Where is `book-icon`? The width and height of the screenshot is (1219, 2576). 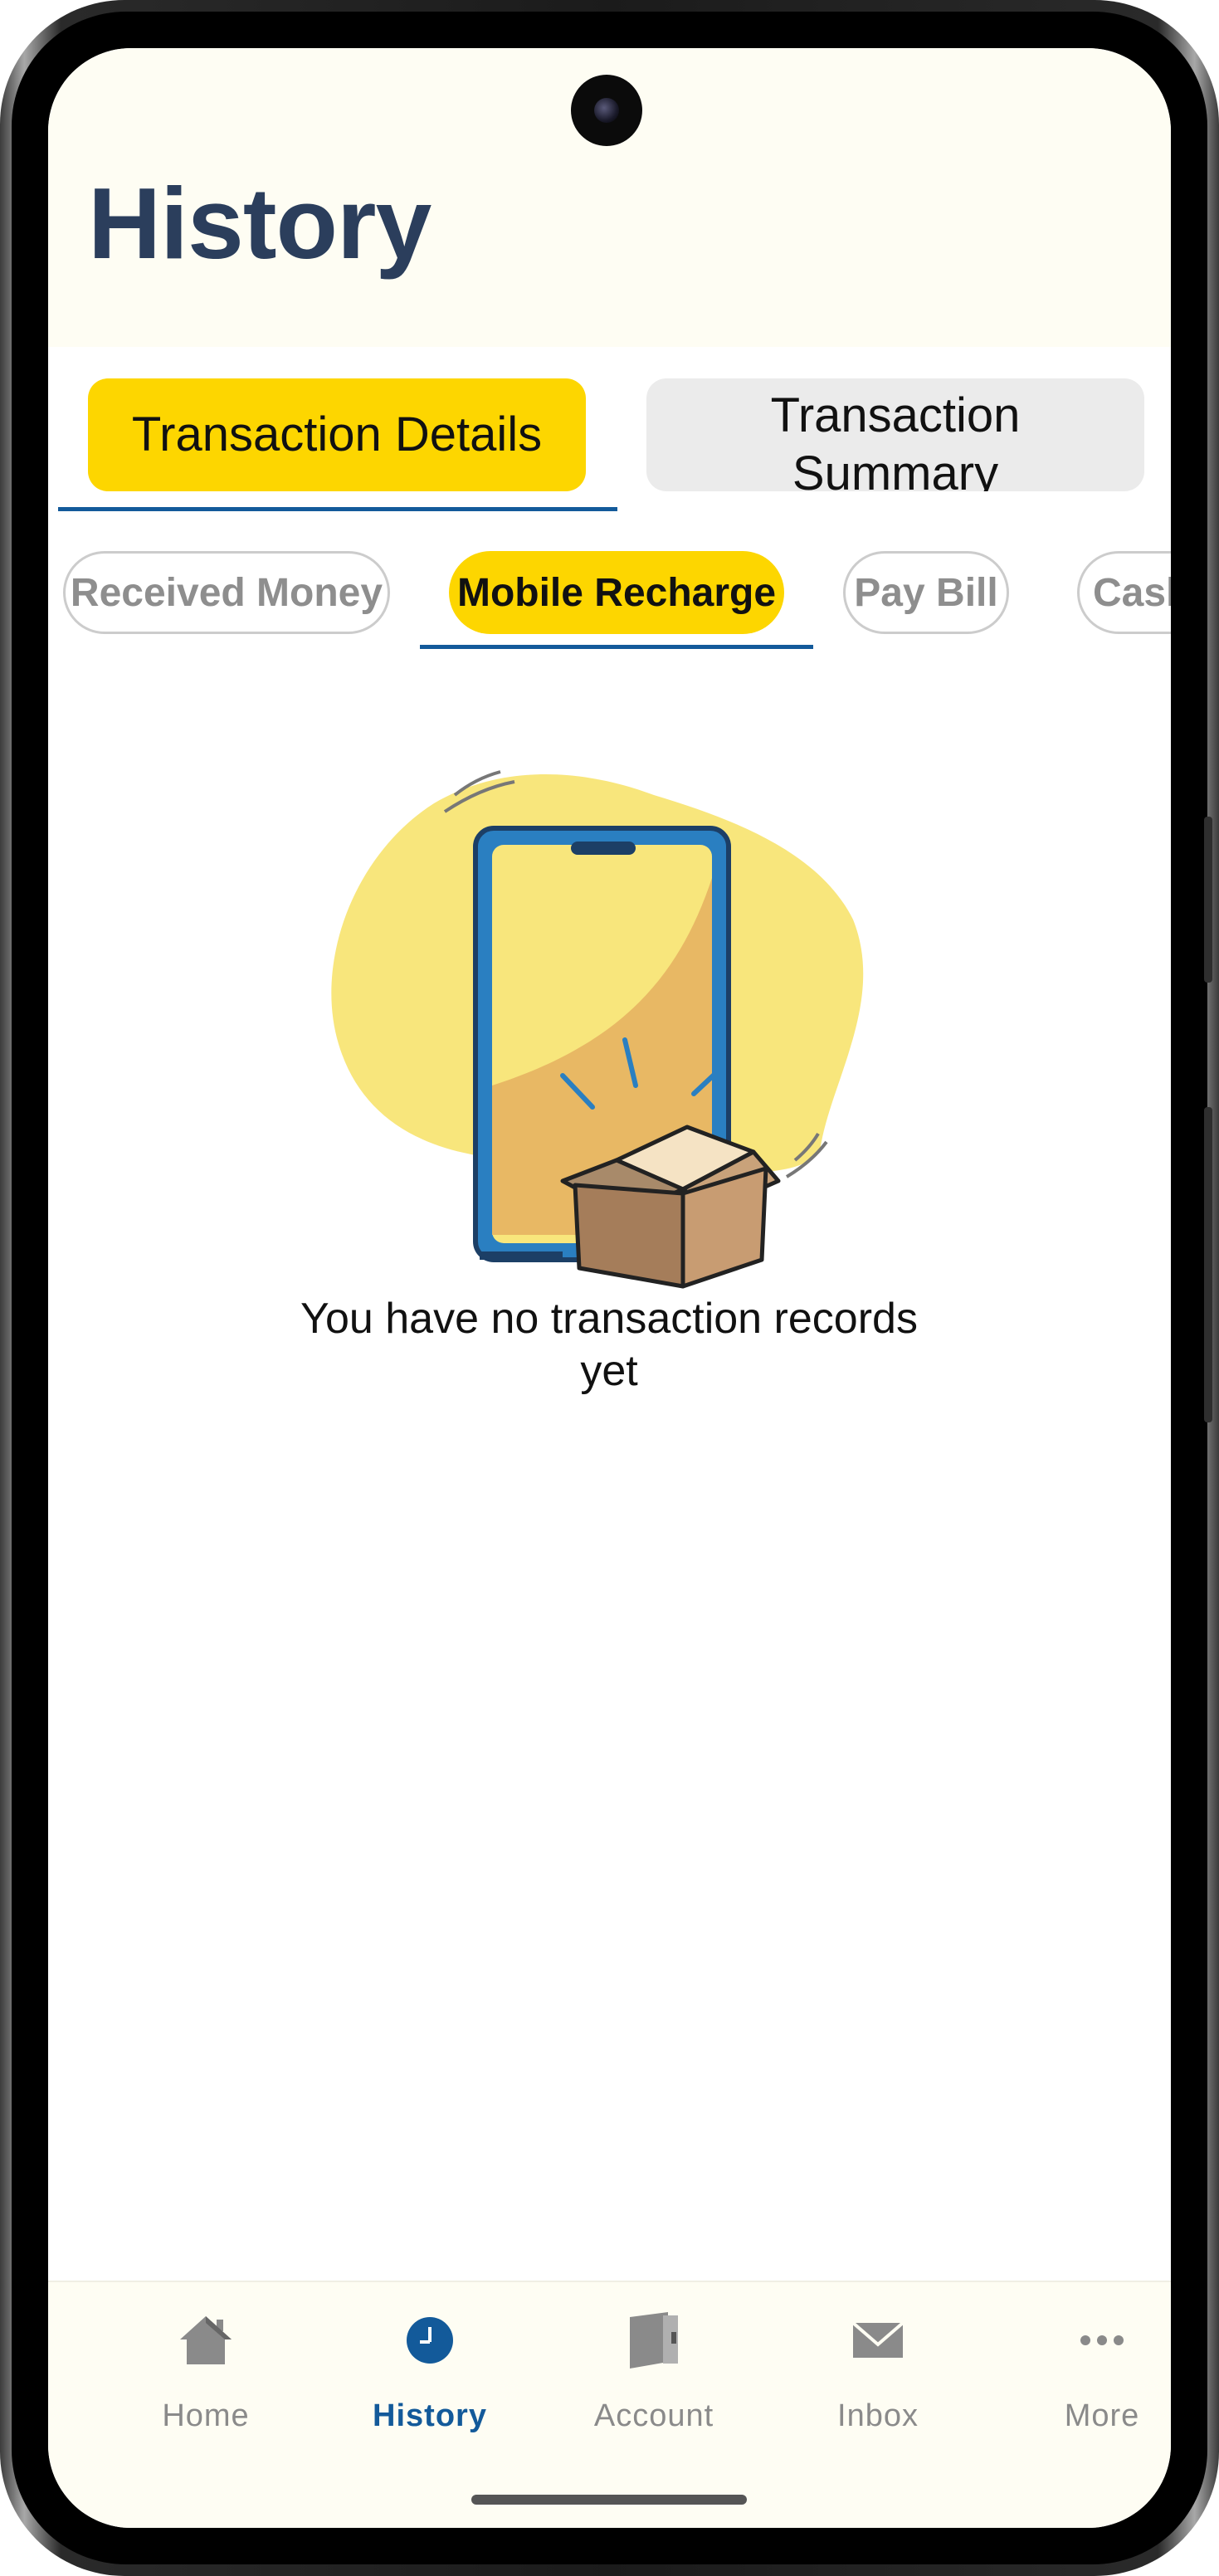
book-icon is located at coordinates (654, 2340).